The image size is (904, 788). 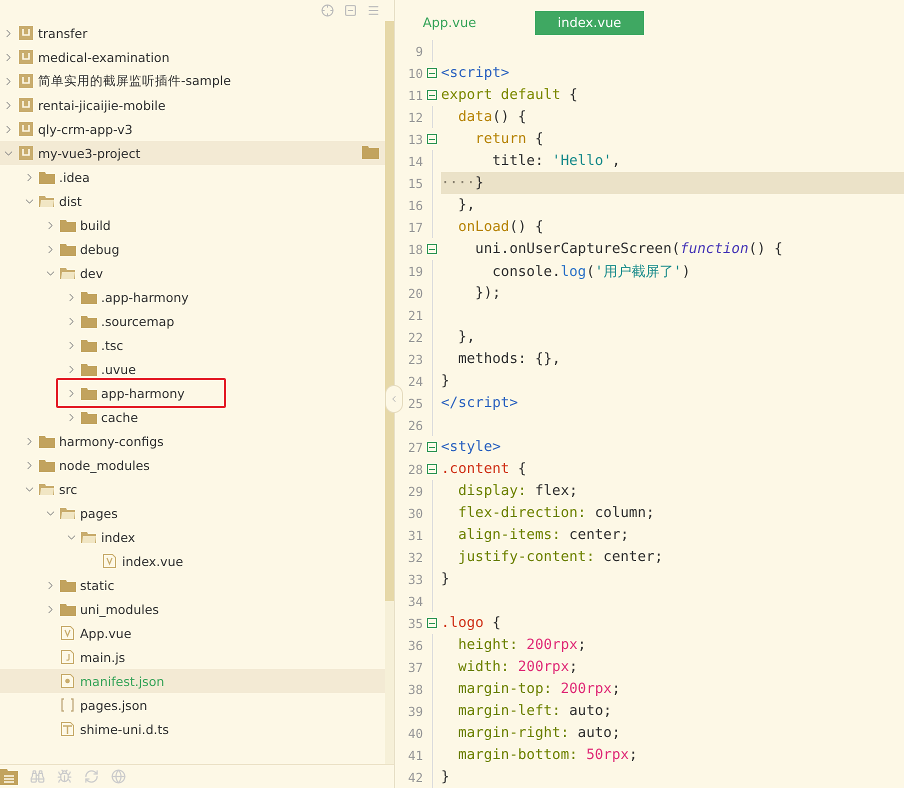 What do you see at coordinates (414, 513) in the screenshot?
I see `line-number: 30` at bounding box center [414, 513].